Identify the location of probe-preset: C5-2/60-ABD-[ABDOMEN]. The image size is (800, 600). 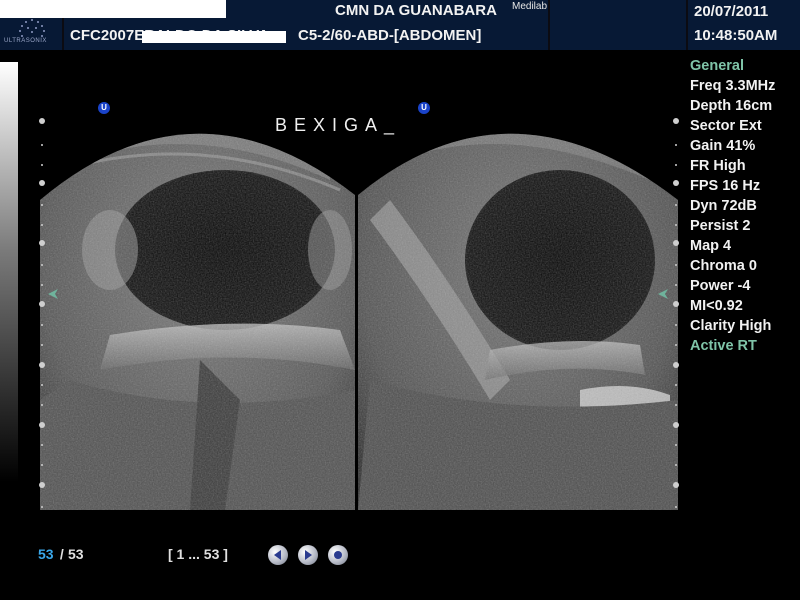
(390, 35).